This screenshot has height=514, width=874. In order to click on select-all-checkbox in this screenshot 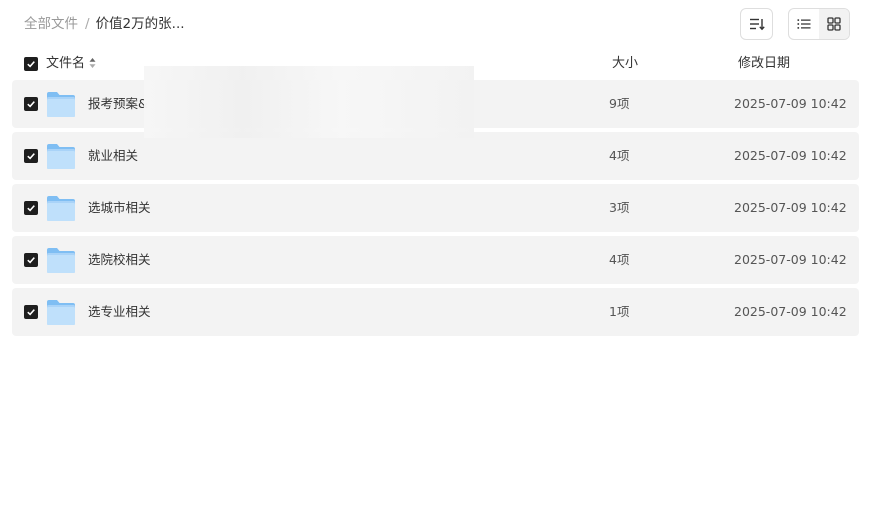, I will do `click(31, 64)`.